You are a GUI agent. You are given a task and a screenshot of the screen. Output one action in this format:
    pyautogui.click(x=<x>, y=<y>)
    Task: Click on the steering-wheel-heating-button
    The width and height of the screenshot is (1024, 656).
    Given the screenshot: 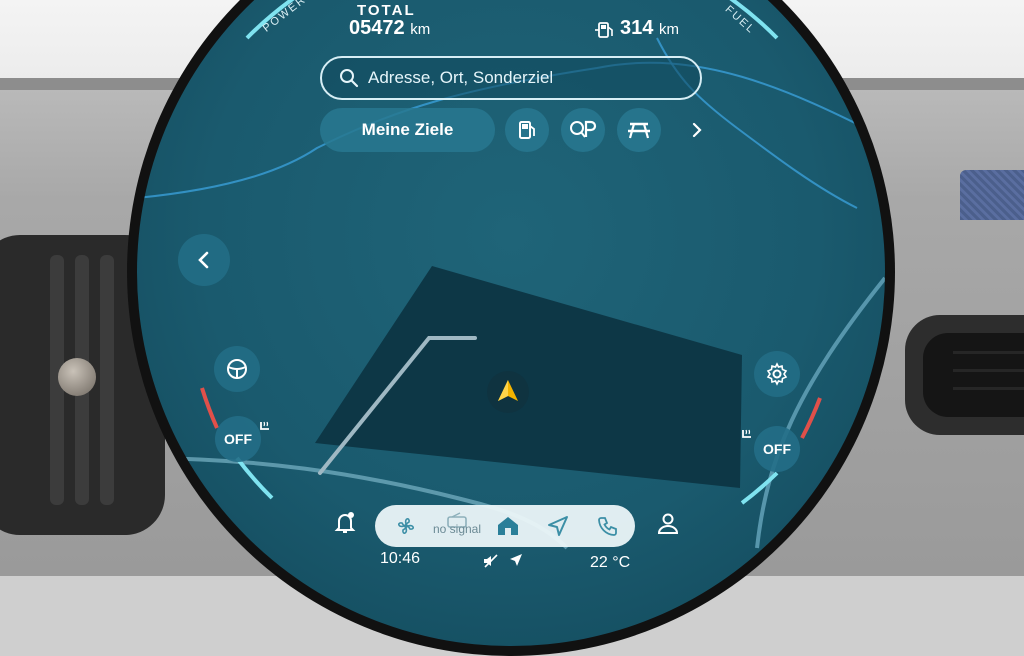 What is the action you would take?
    pyautogui.click(x=237, y=369)
    